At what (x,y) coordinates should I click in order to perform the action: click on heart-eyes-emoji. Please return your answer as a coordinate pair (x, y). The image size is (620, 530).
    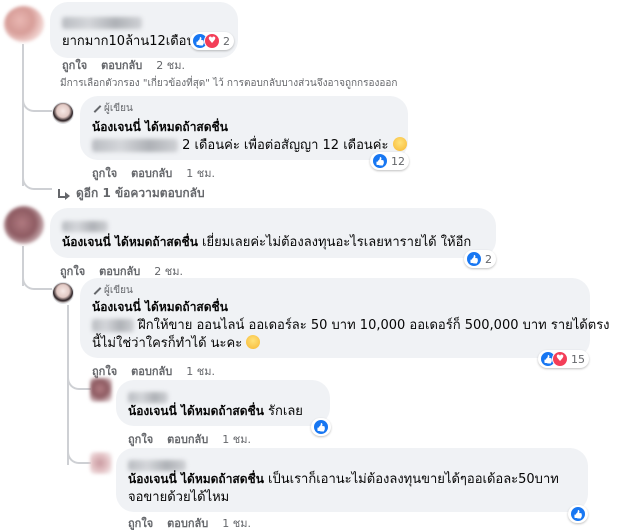
    Looking at the image, I should click on (253, 342).